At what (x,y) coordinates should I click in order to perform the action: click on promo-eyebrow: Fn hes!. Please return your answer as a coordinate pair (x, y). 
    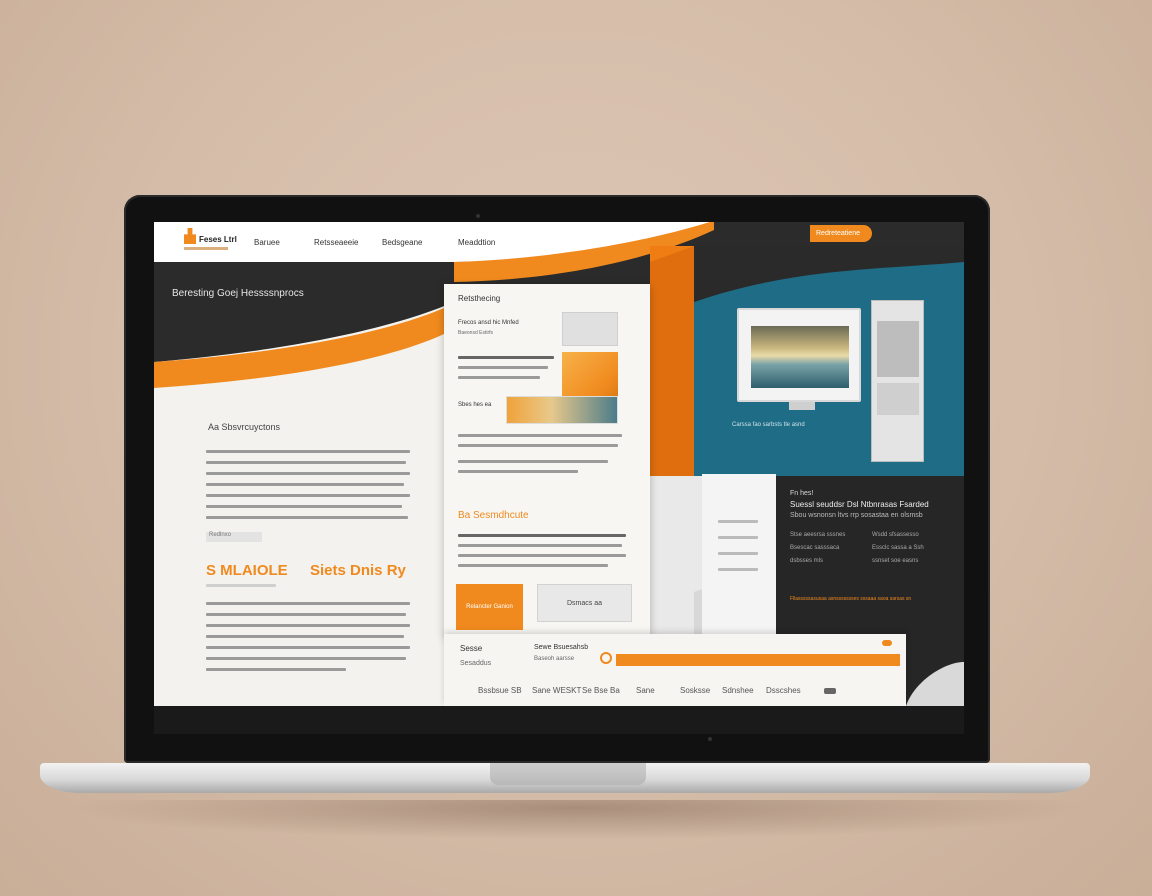
    Looking at the image, I should click on (802, 493).